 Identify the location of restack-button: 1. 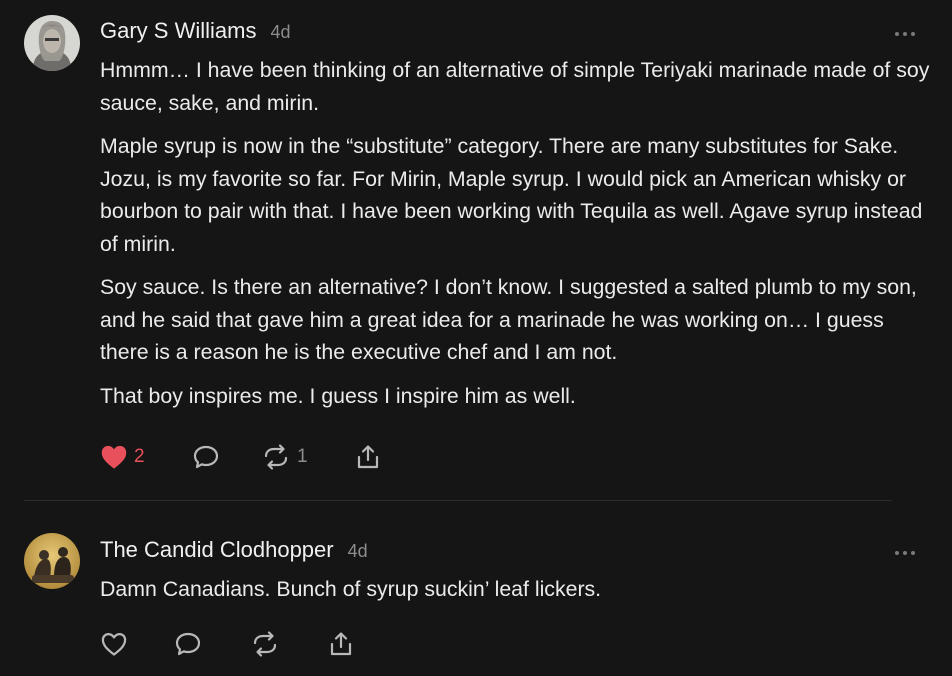
(284, 457).